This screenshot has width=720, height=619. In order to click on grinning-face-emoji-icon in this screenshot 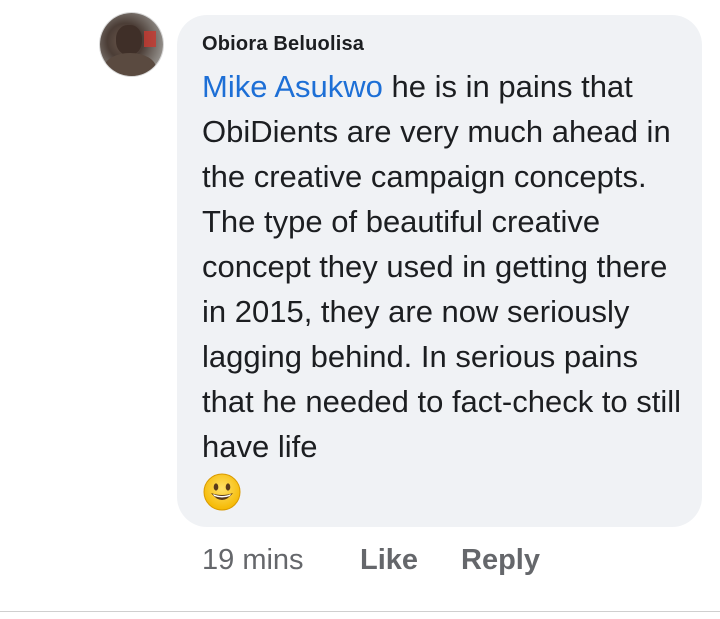, I will do `click(222, 492)`.